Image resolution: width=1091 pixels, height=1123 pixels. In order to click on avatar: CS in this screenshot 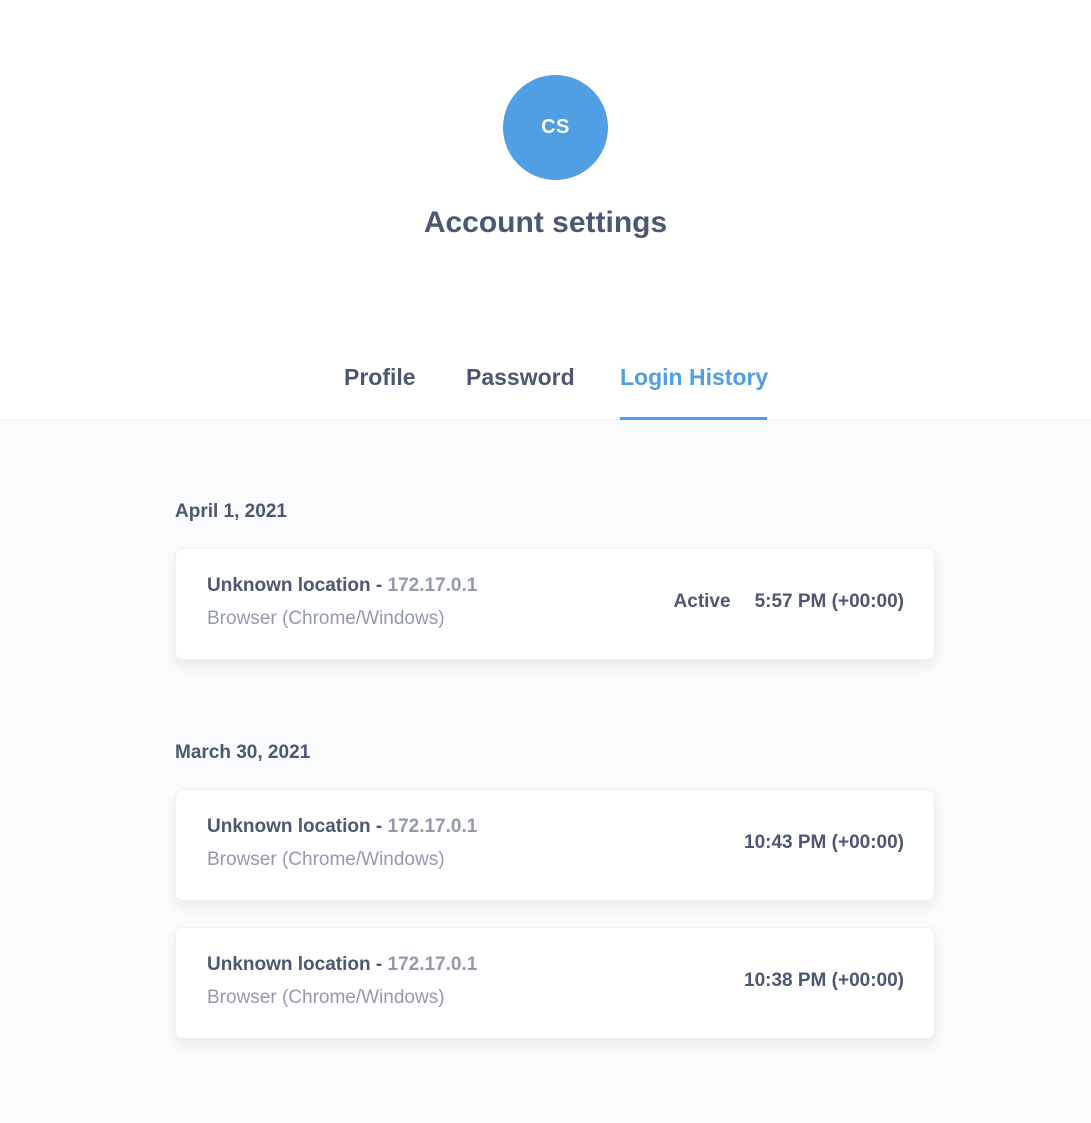, I will do `click(555, 127)`.